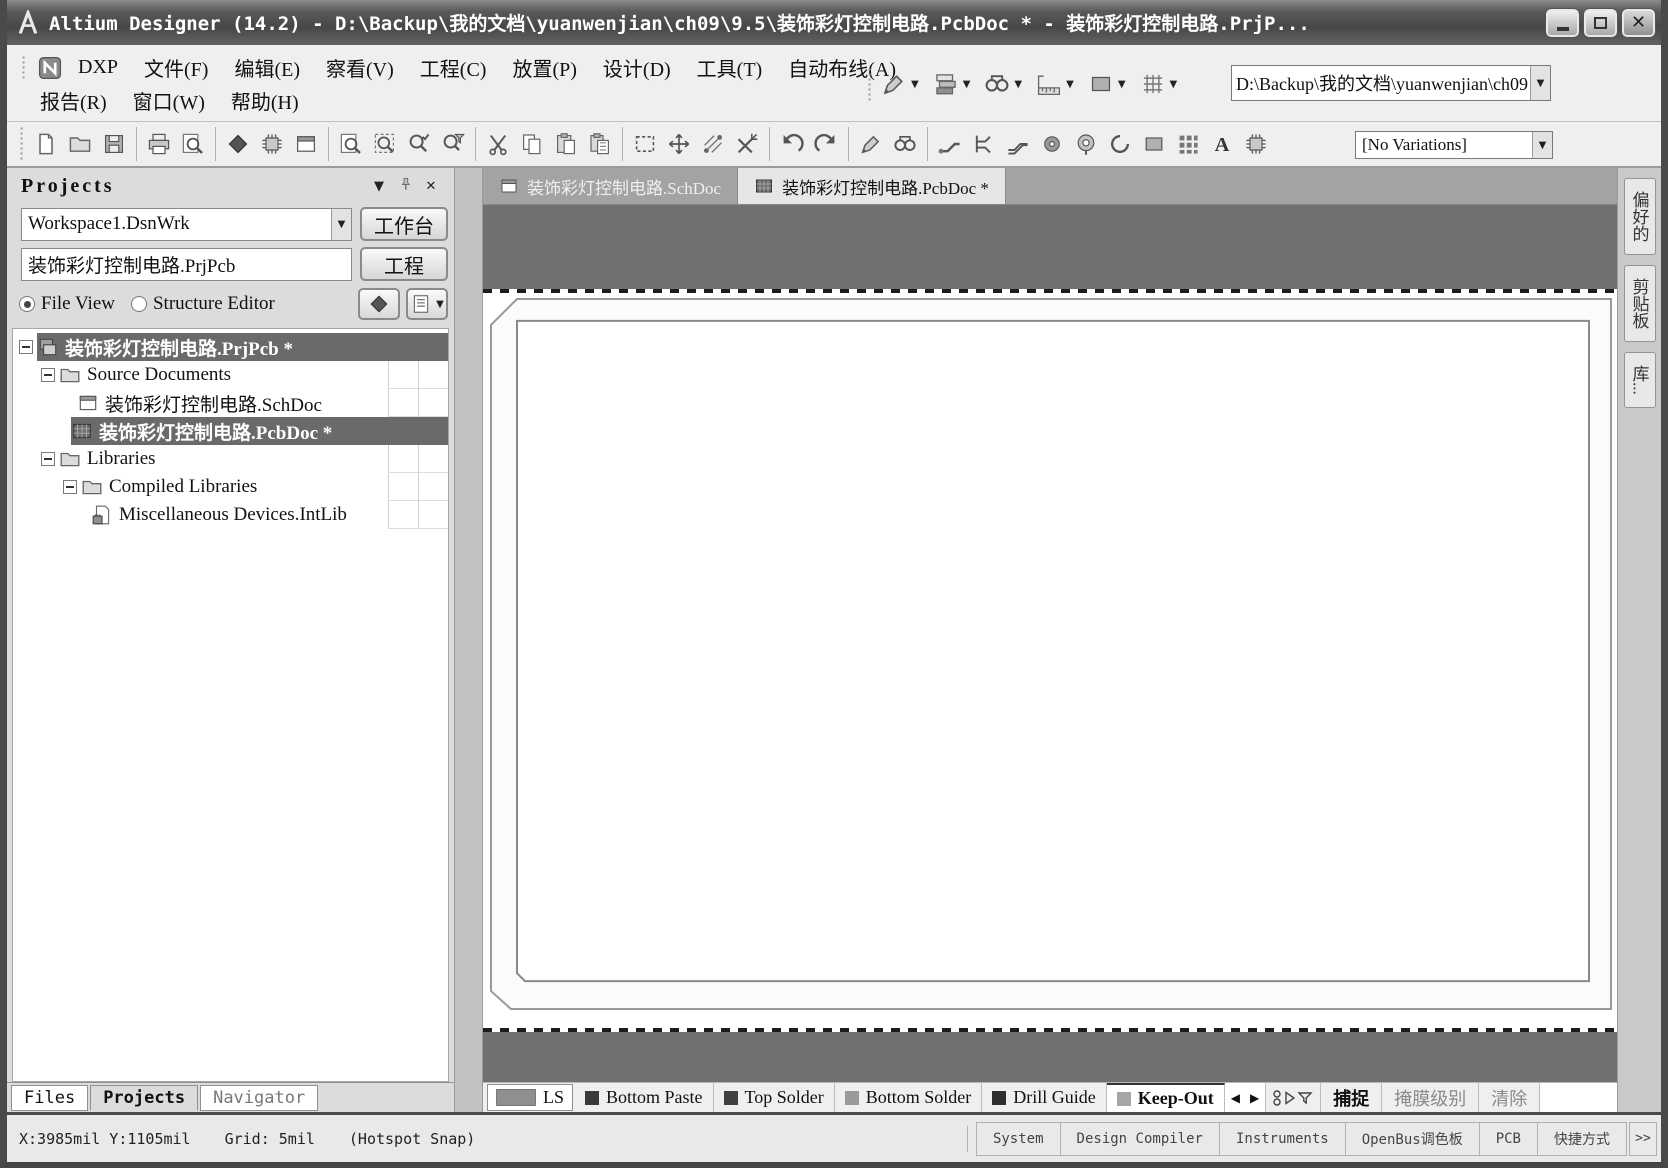  What do you see at coordinates (1256, 144) in the screenshot?
I see `place-component-button` at bounding box center [1256, 144].